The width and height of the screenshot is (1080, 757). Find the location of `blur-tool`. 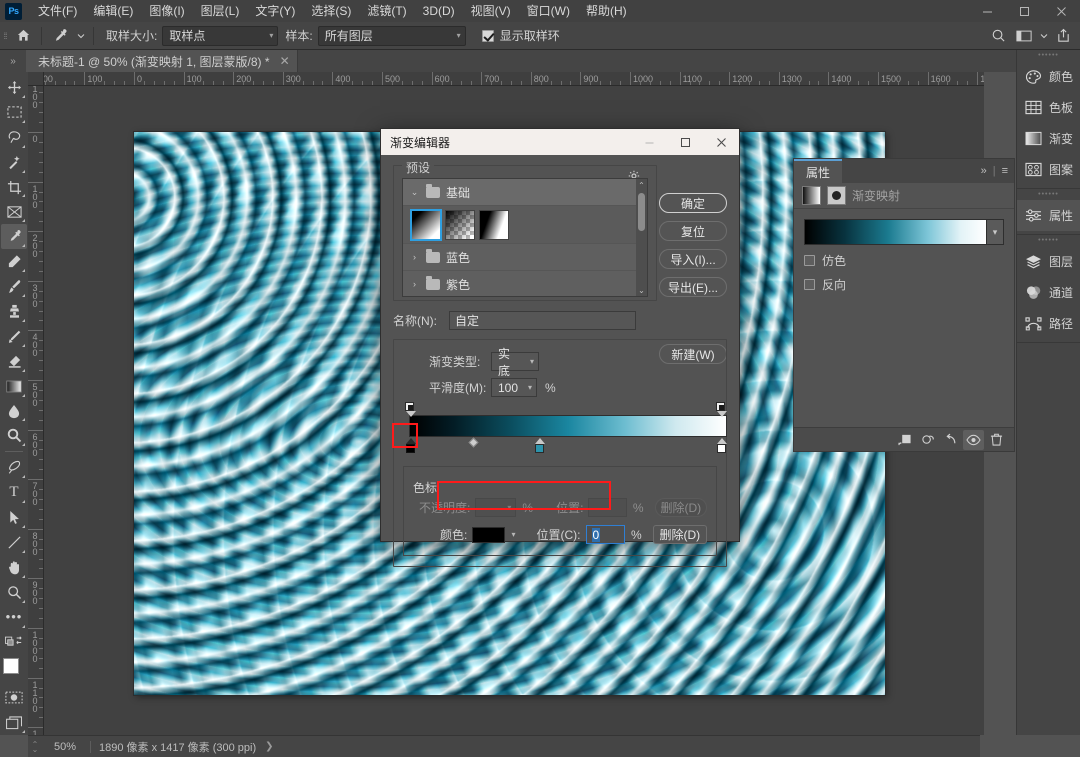

blur-tool is located at coordinates (14, 411).